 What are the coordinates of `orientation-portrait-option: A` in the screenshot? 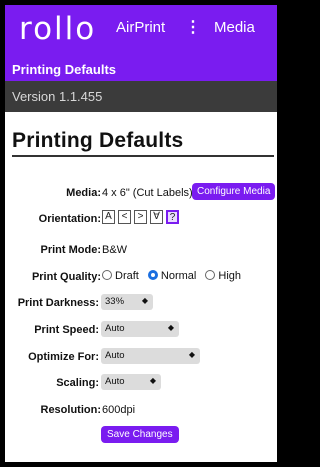 It's located at (108, 217).